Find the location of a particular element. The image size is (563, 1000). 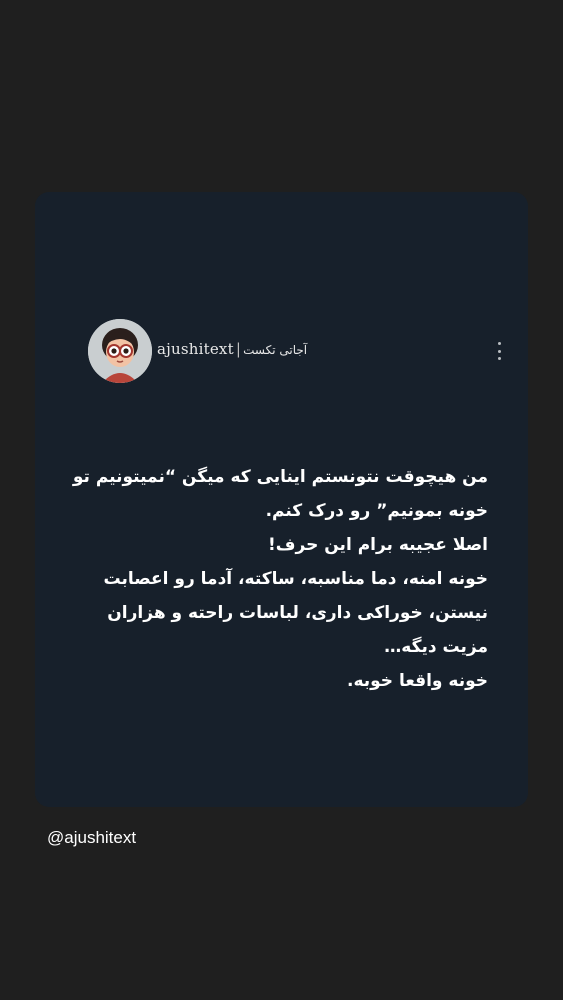

vertical-ellipsis-icon is located at coordinates (499, 351).